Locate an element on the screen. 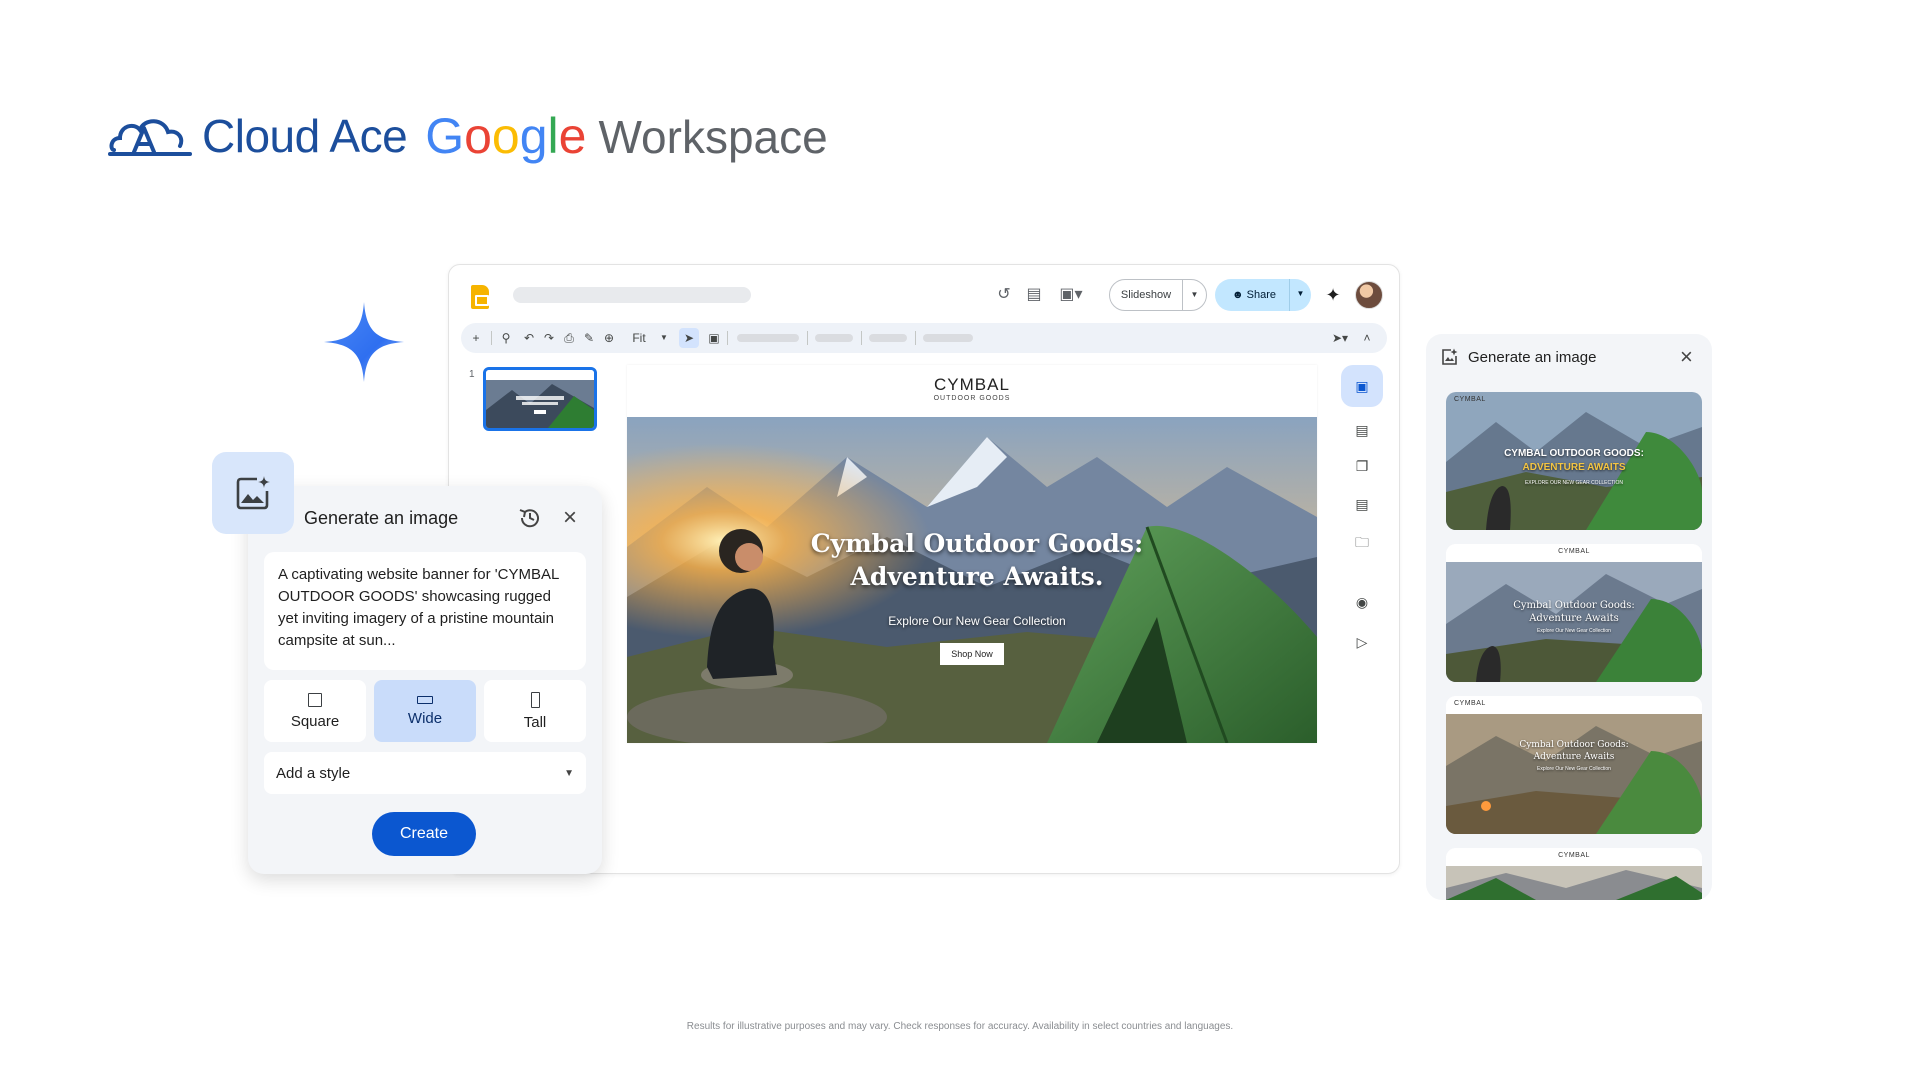 Image resolution: width=1920 pixels, height=1080 pixels. people-icon: ☻ is located at coordinates (1238, 295).